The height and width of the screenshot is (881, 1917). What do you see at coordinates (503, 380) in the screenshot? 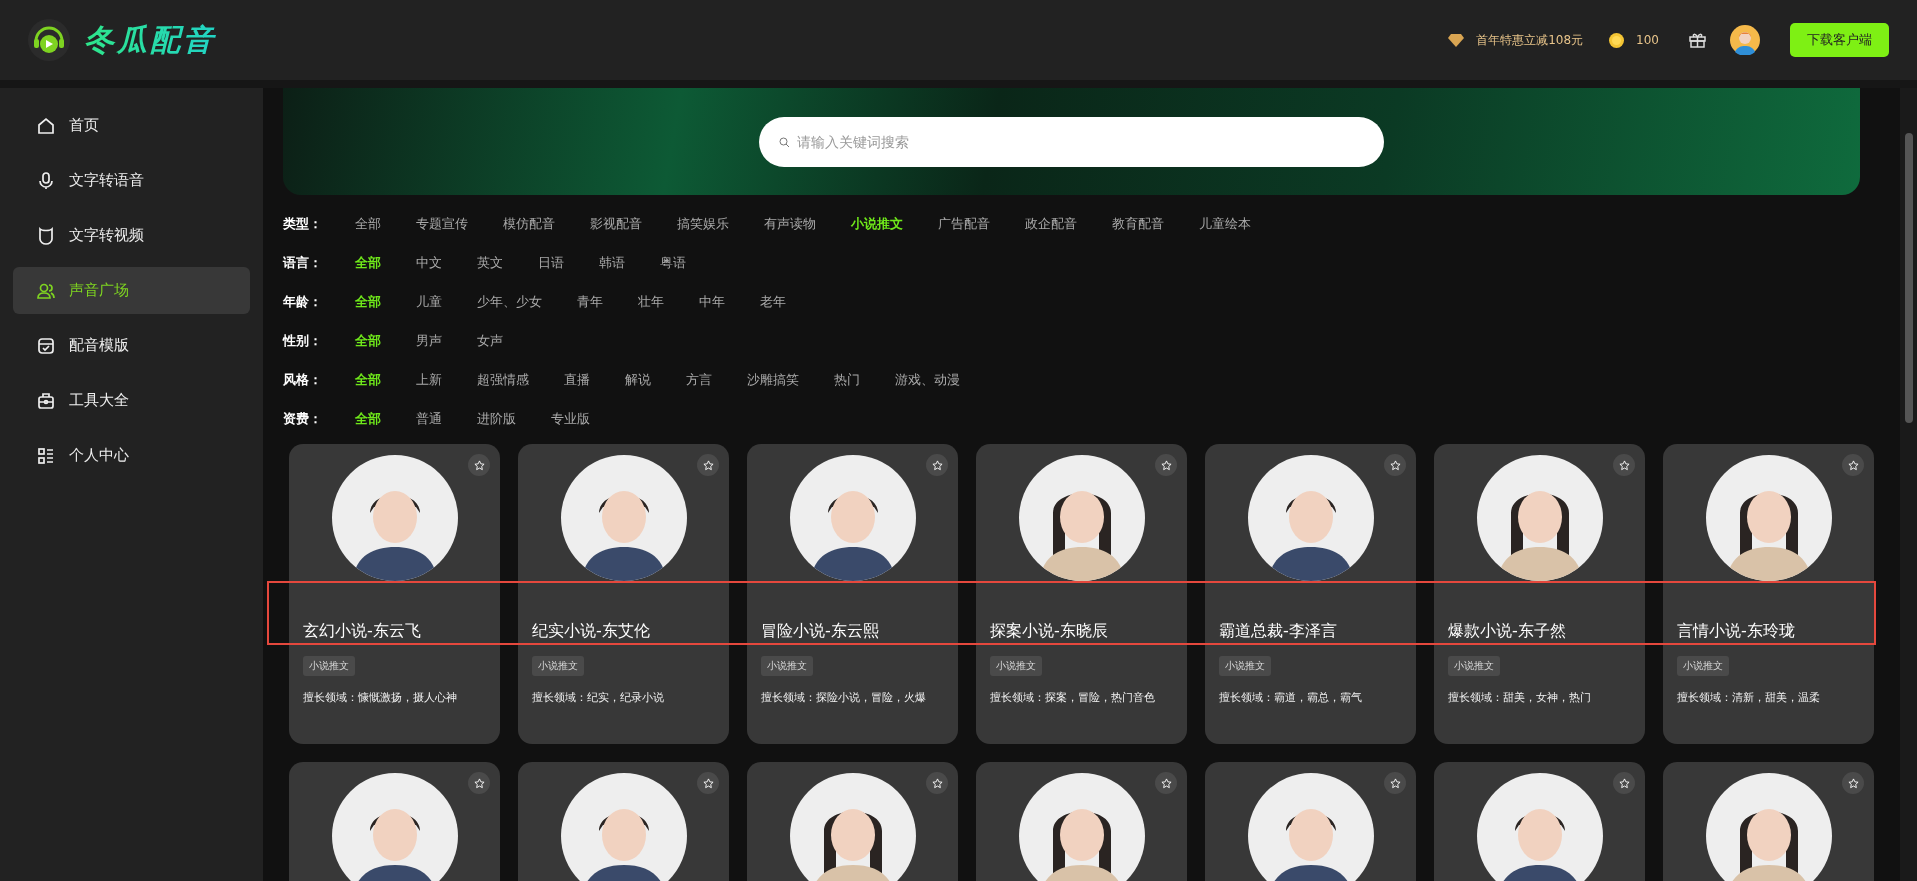
I see `filter-option: 超强情感` at bounding box center [503, 380].